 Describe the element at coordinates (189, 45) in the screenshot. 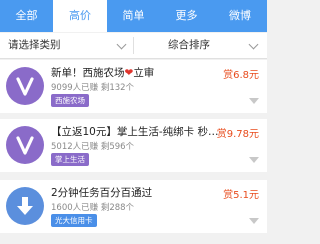

I see `sort-select: 综合排序` at that location.